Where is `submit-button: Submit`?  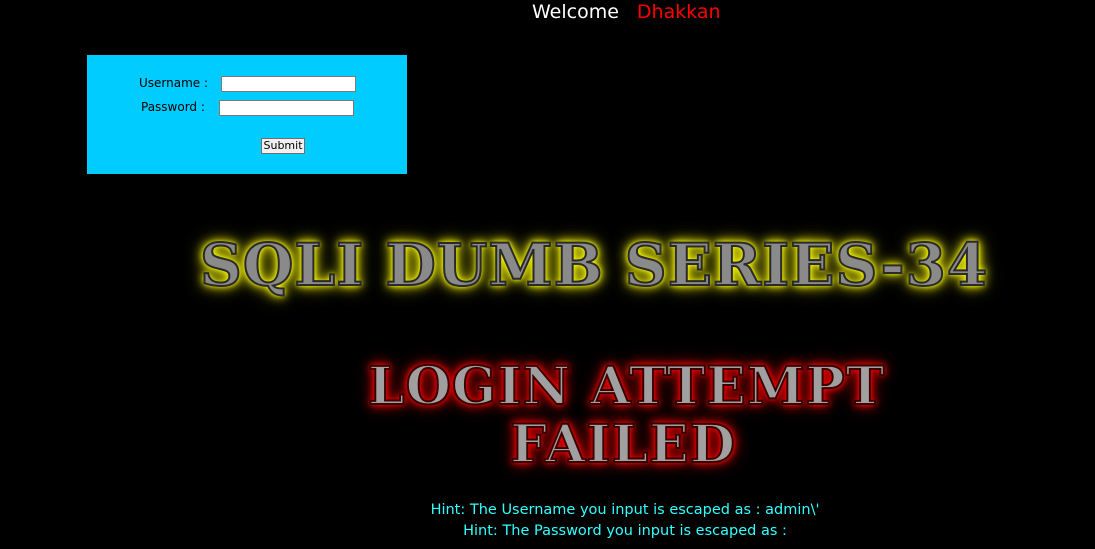
submit-button: Submit is located at coordinates (283, 146).